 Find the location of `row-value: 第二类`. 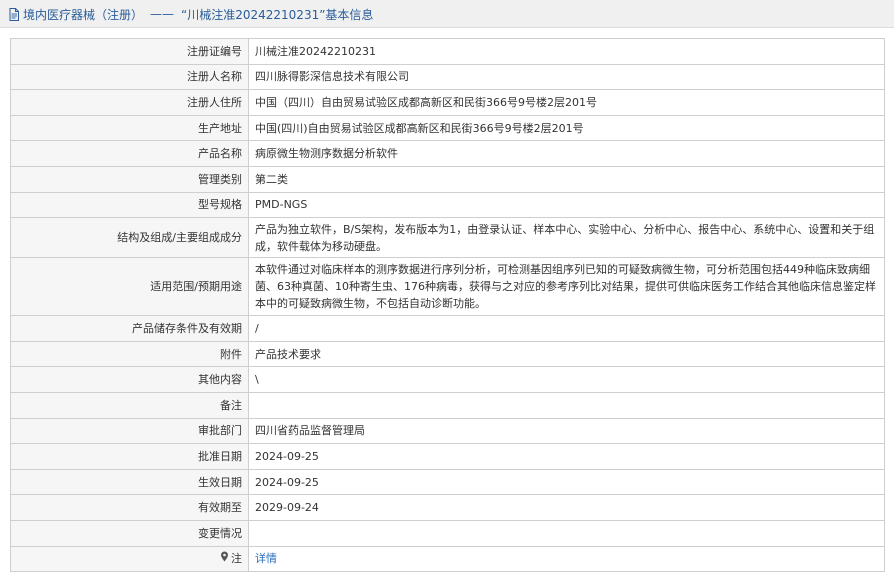

row-value: 第二类 is located at coordinates (566, 179).